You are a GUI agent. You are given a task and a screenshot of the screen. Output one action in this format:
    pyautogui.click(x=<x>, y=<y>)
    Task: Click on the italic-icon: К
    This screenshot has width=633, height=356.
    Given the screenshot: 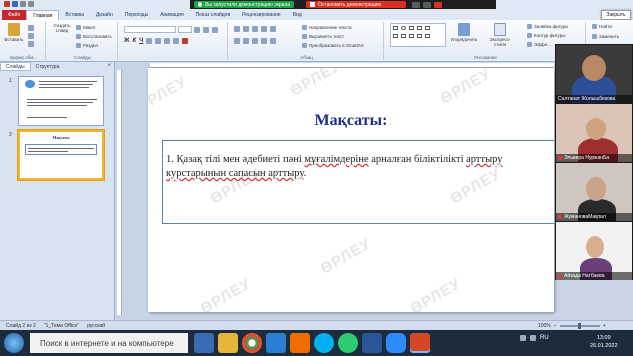 What is the action you would take?
    pyautogui.click(x=134, y=41)
    